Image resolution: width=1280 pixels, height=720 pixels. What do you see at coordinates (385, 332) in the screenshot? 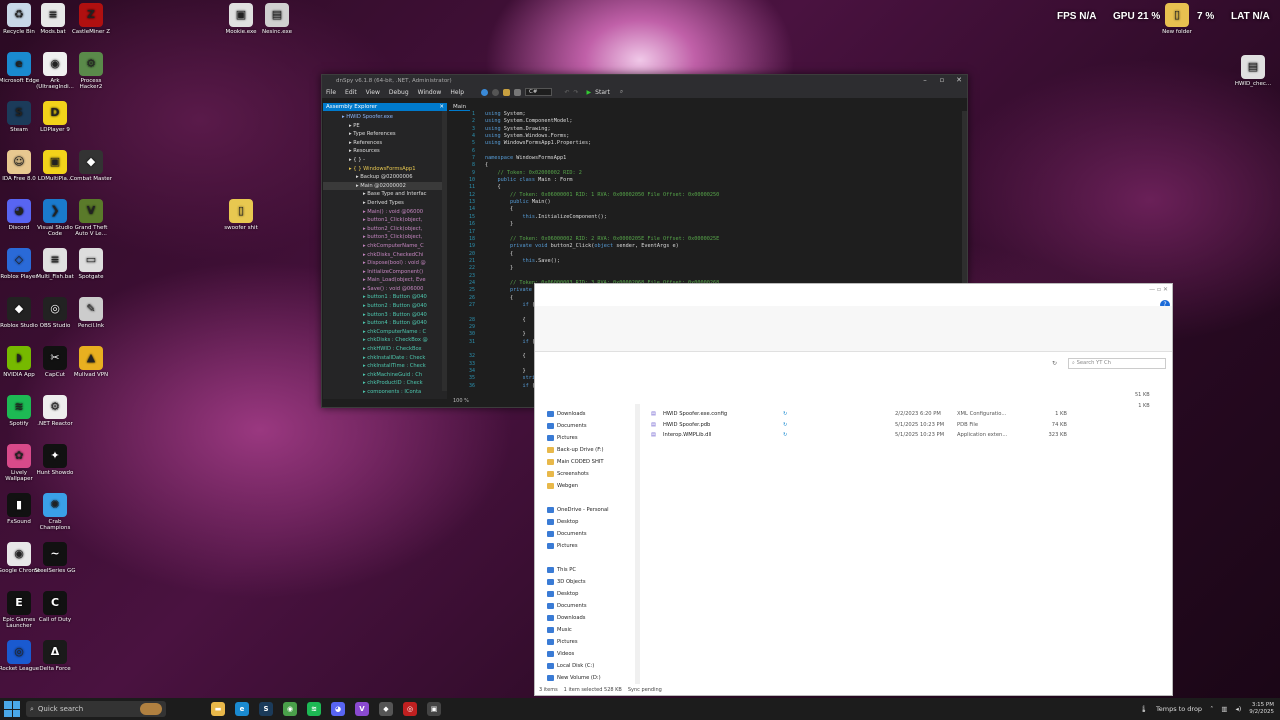
I see `tree-node: ▸ chkComputerName : C` at bounding box center [385, 332].